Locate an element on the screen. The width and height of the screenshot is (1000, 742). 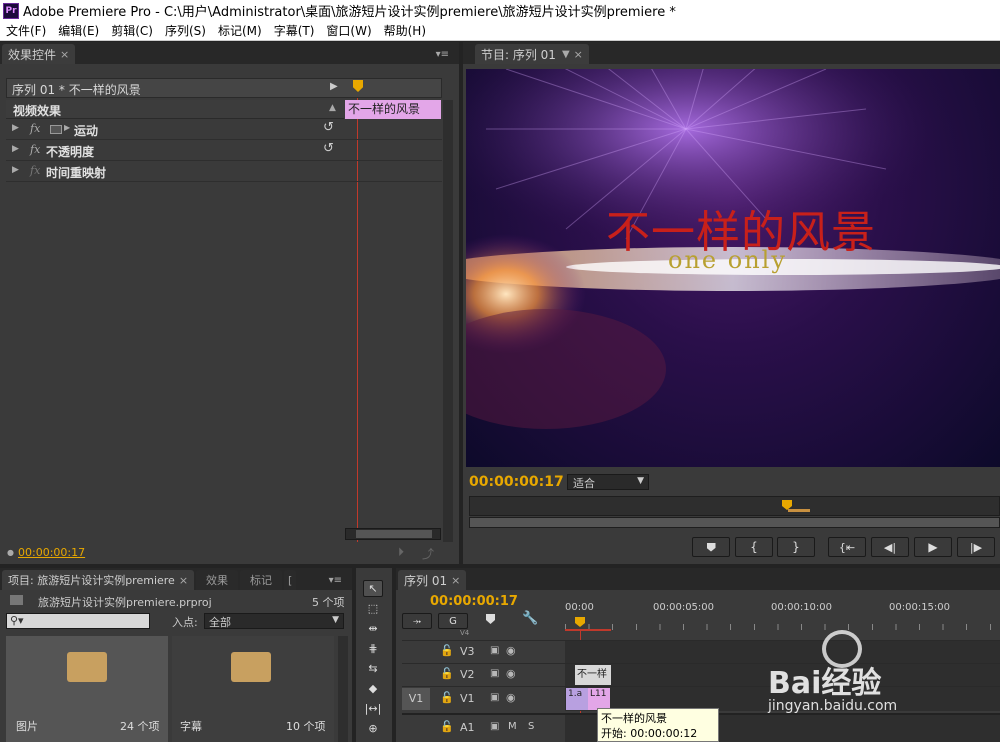
scrollbar-thumb is located at coordinates (394, 534).